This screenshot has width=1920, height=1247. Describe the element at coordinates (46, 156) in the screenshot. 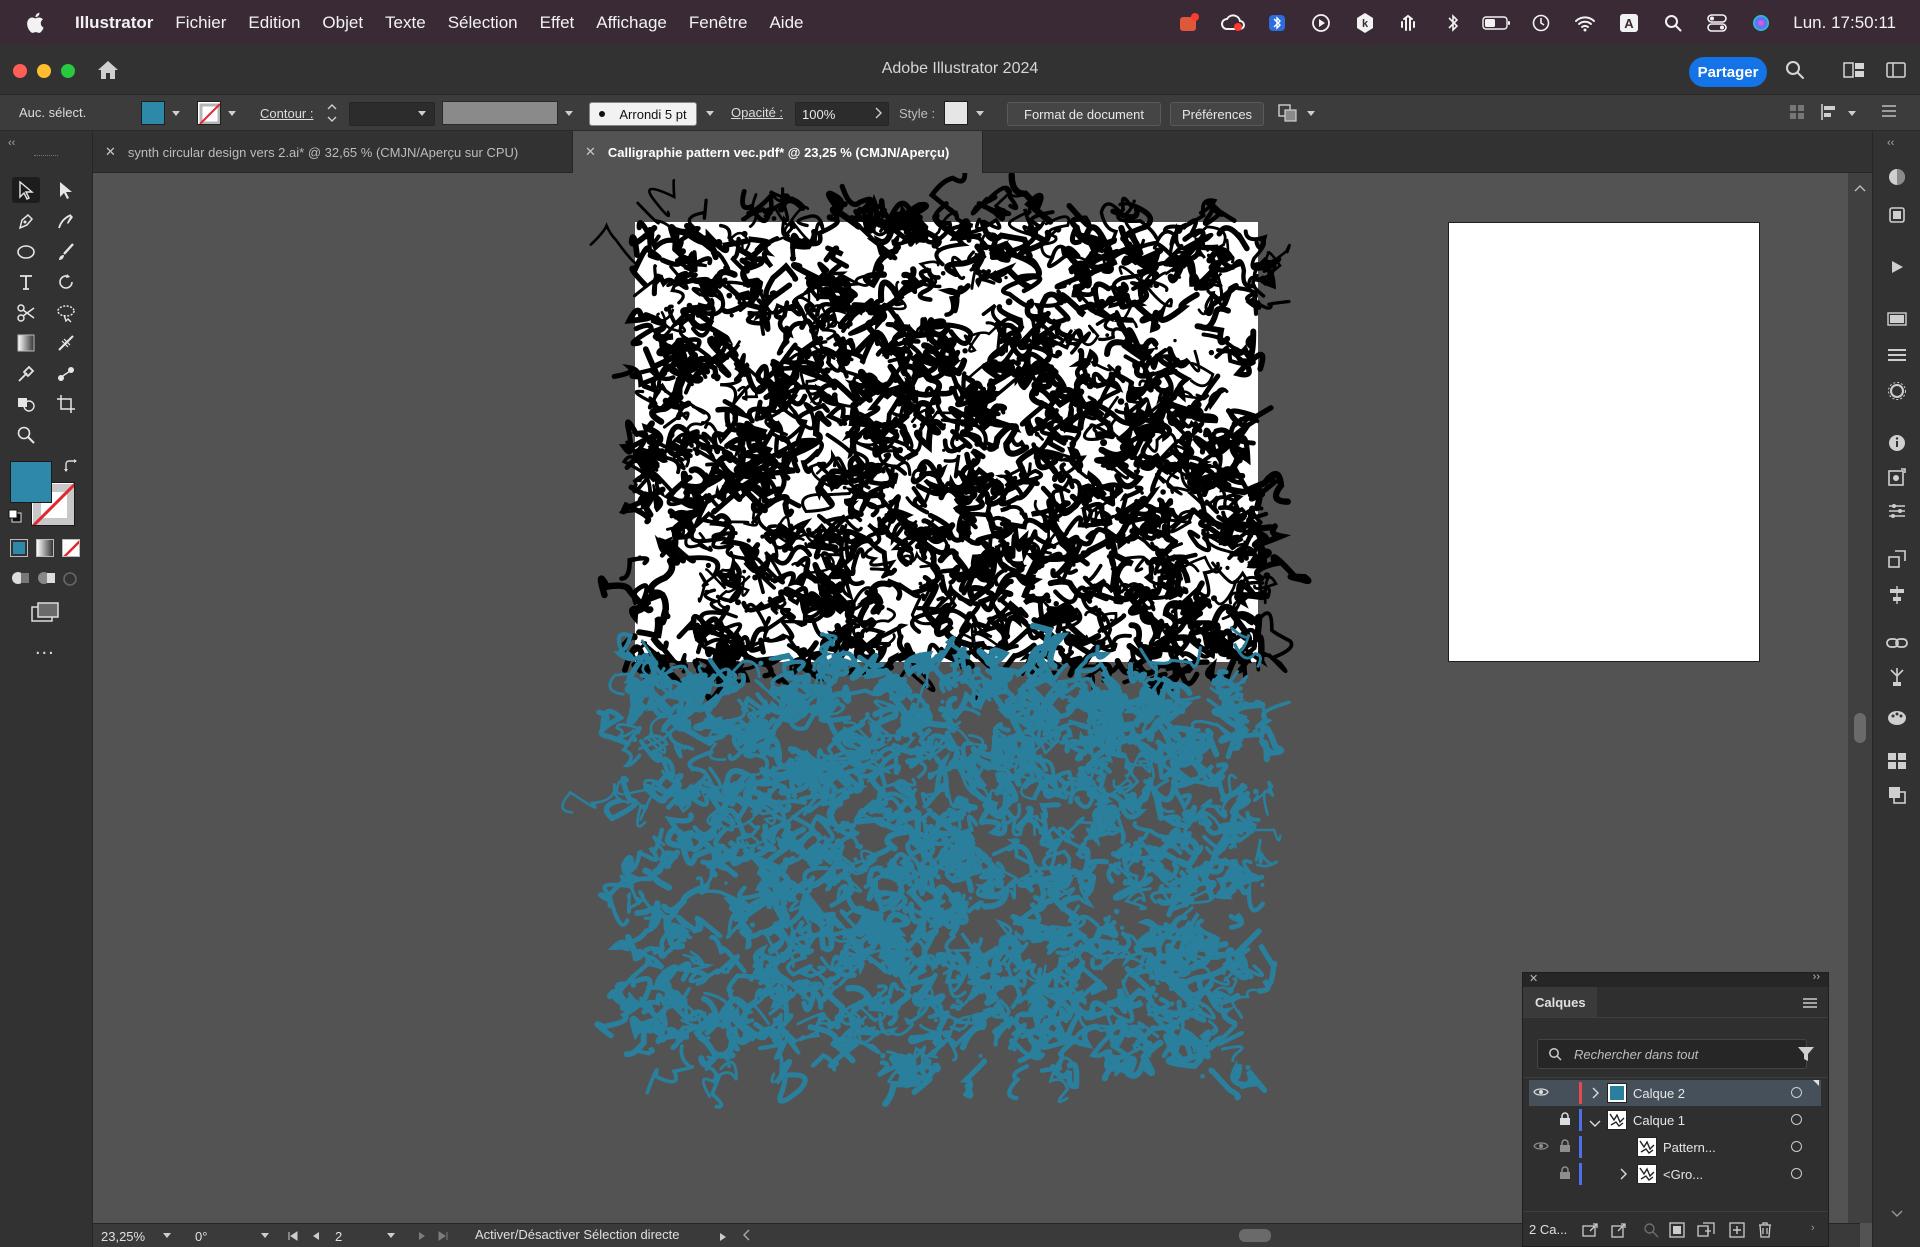

I see `toolbar-grip` at that location.